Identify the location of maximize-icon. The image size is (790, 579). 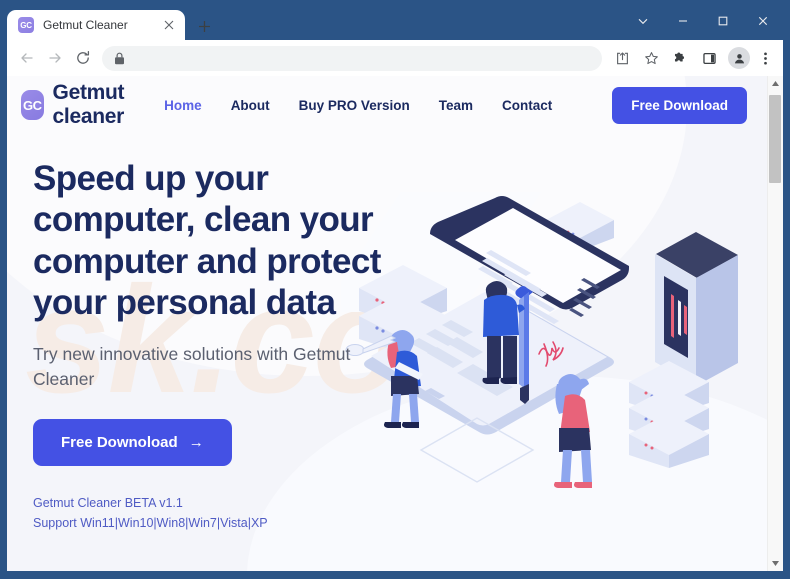
(723, 21).